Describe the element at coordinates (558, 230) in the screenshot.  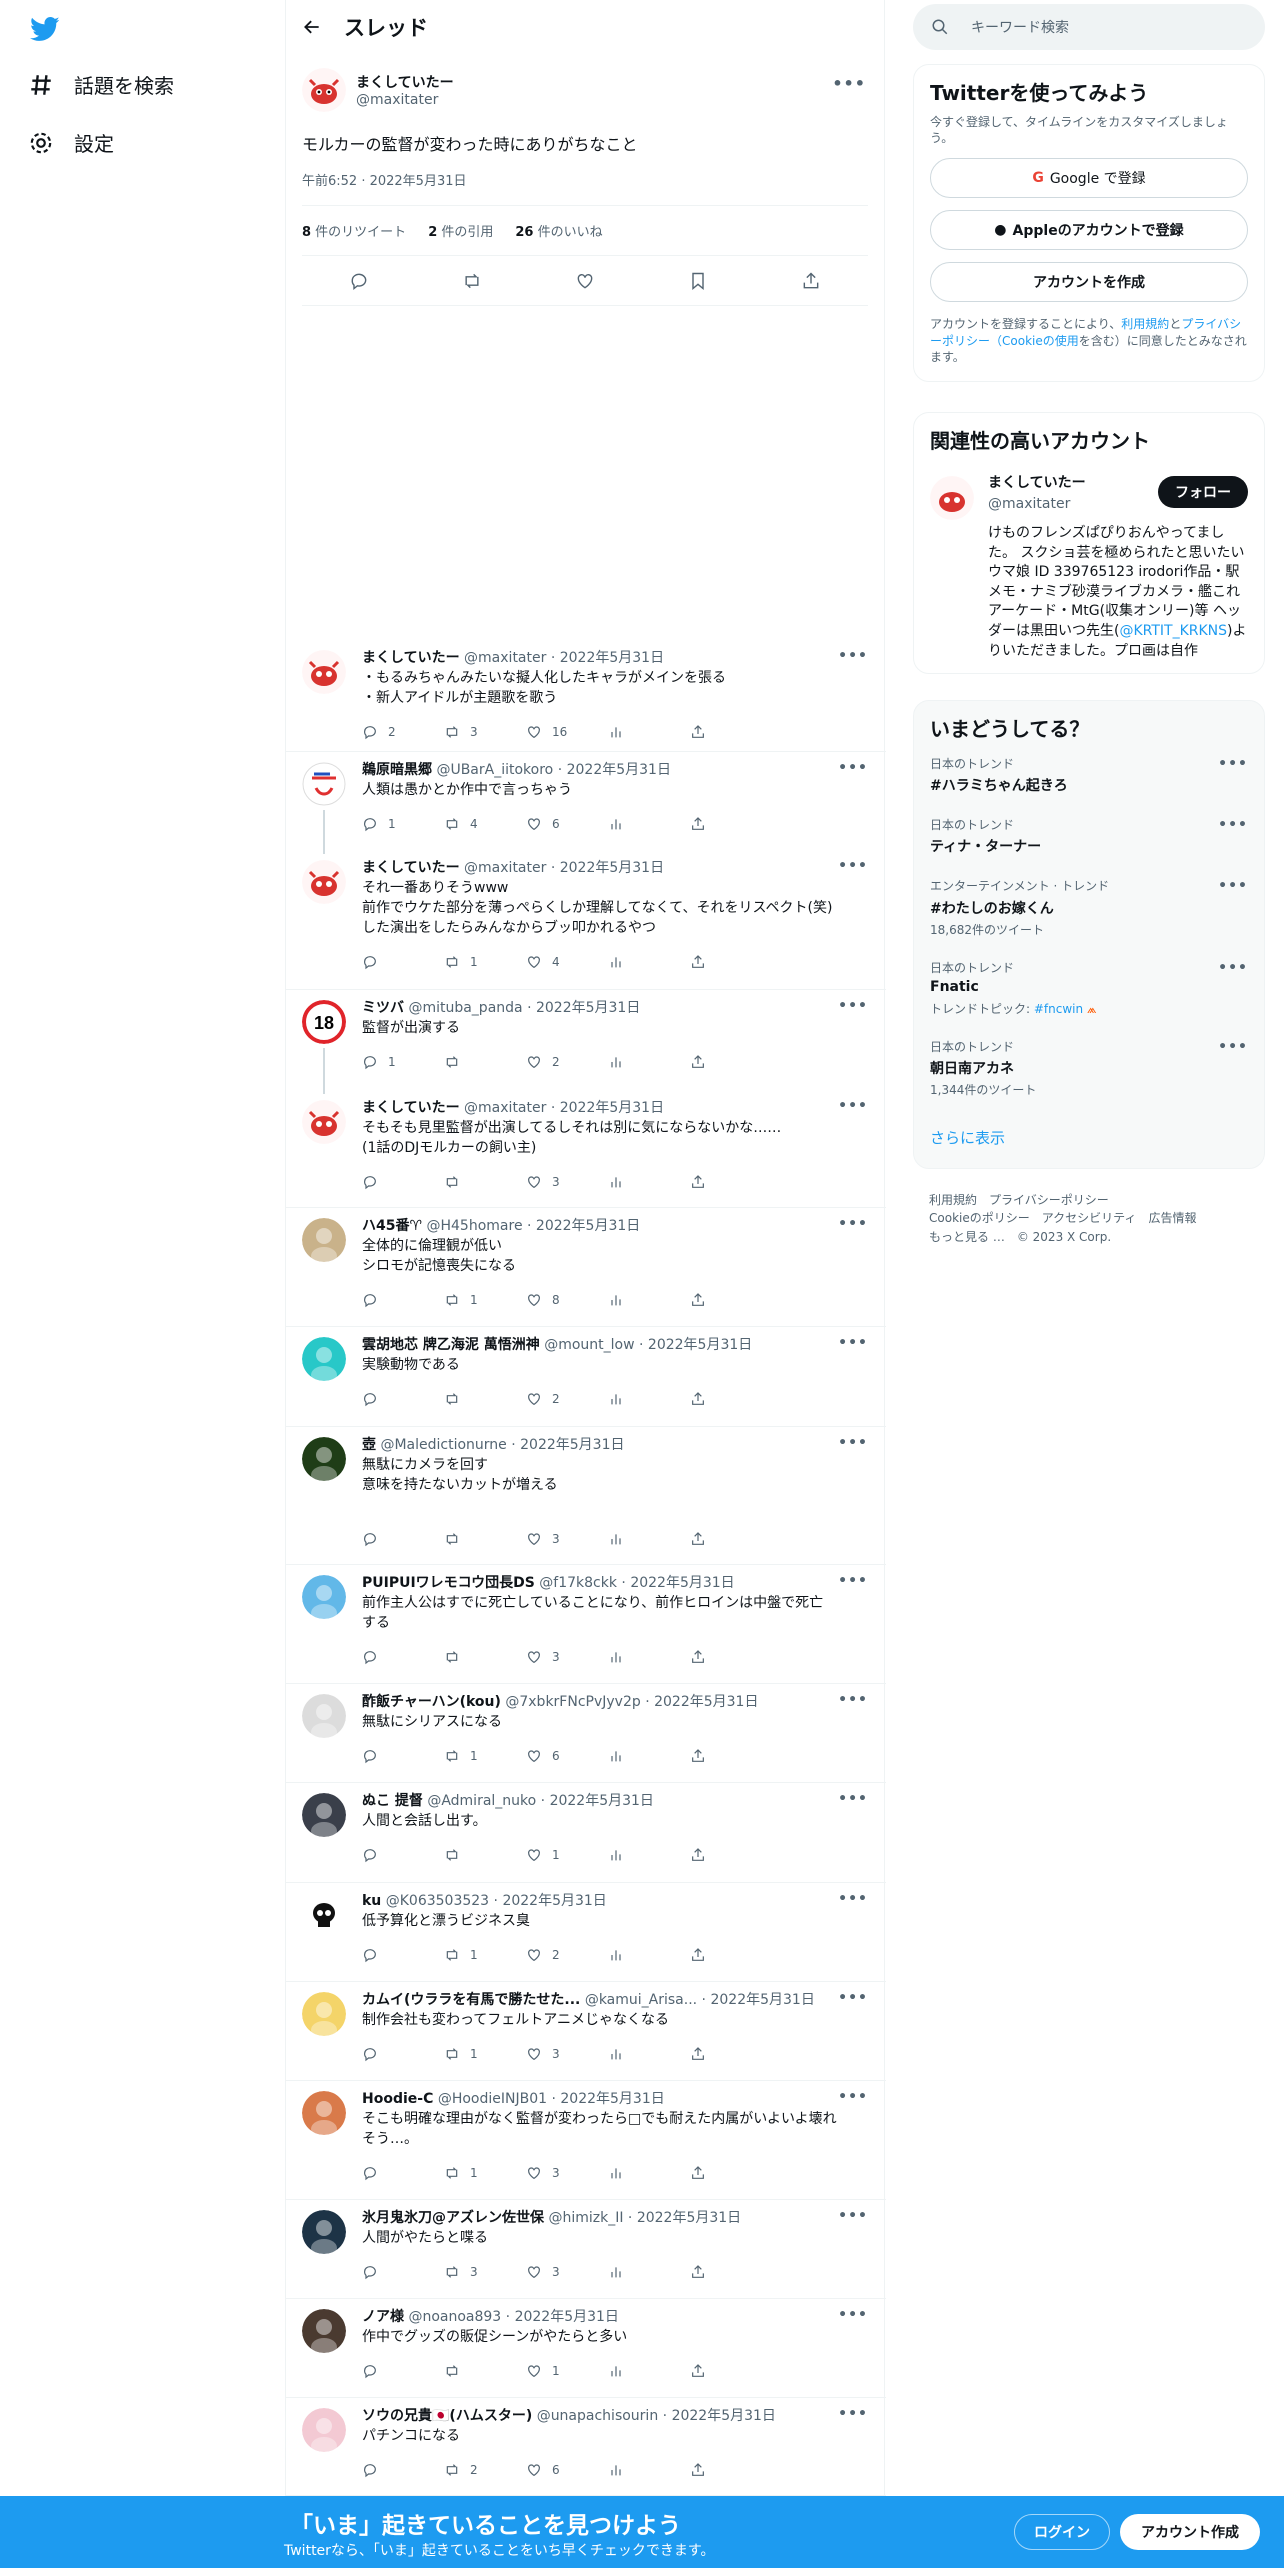
I see `likes-stat: 26 件のいいね` at that location.